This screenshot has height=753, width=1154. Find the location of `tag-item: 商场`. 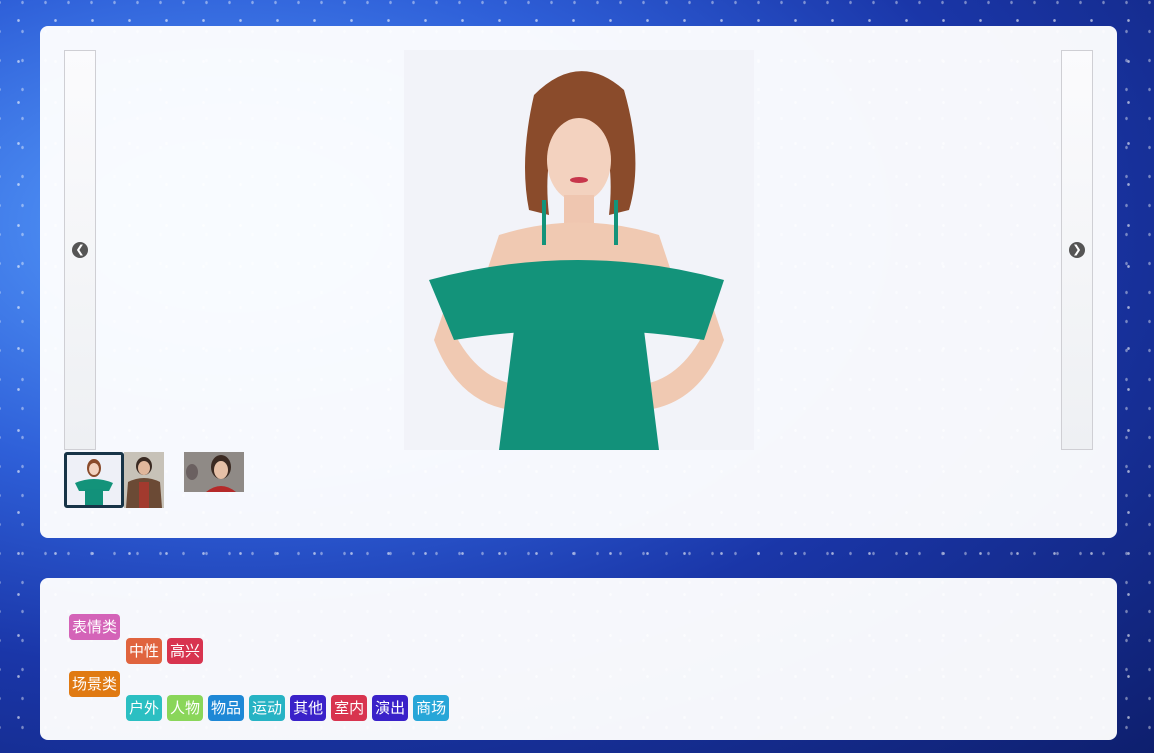

tag-item: 商场 is located at coordinates (431, 708).